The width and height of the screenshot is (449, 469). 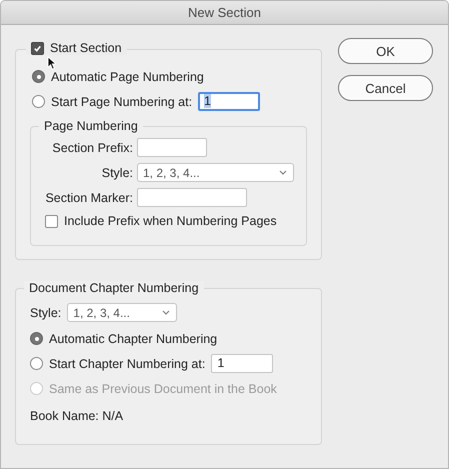 I want to click on book-name-text: Book Name: N/A, so click(x=77, y=416).